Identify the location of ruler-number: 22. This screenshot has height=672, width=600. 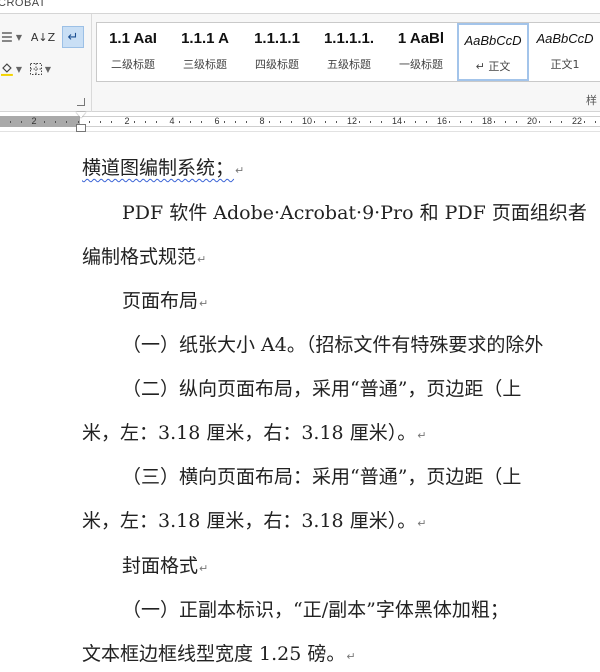
(577, 121).